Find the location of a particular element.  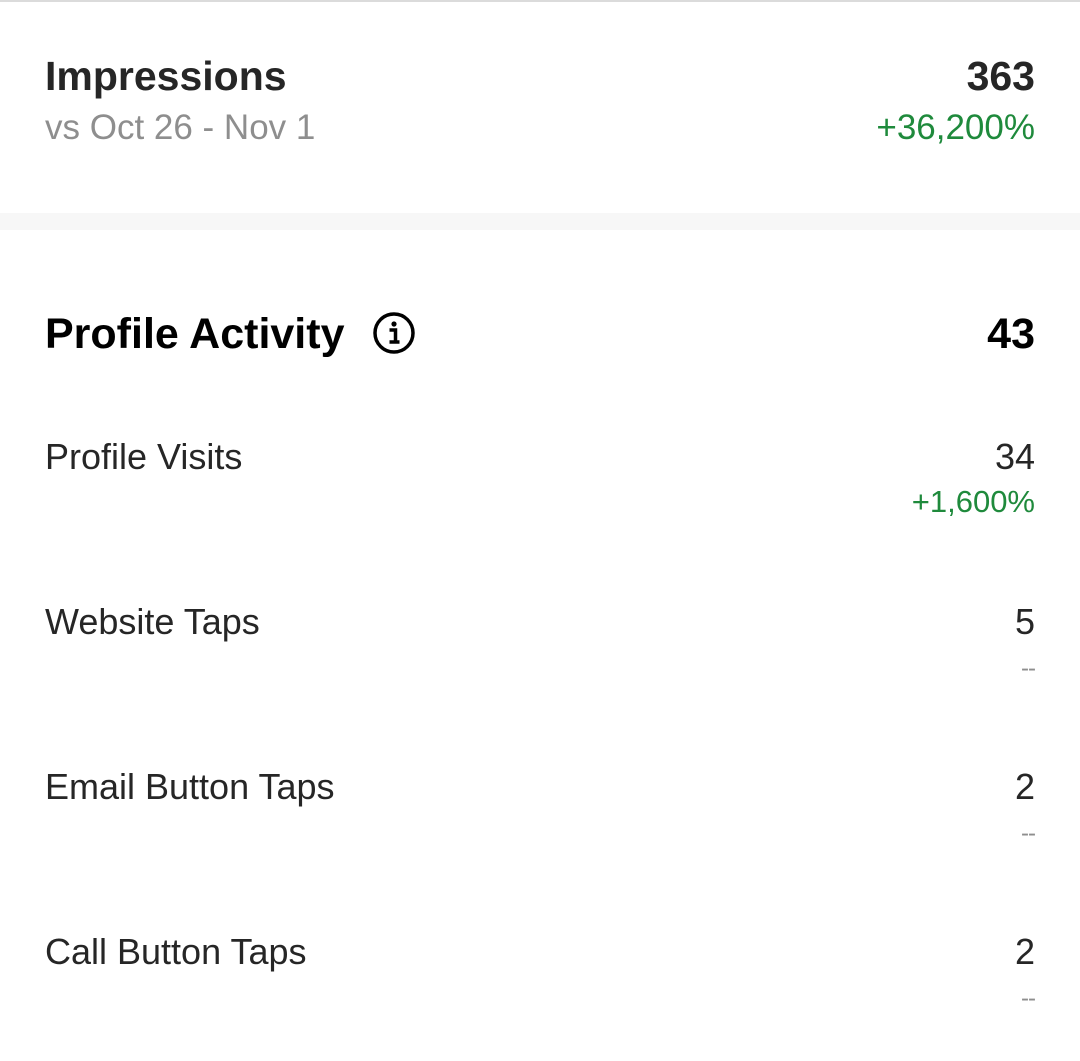

impressions-comparison-period: vs Oct 26 - Nov 1 is located at coordinates (180, 127).